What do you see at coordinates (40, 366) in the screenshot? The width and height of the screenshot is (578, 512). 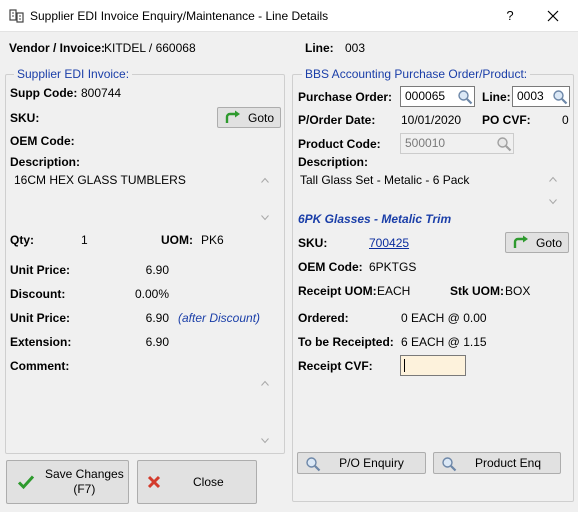 I see `comment-label: Comment:` at bounding box center [40, 366].